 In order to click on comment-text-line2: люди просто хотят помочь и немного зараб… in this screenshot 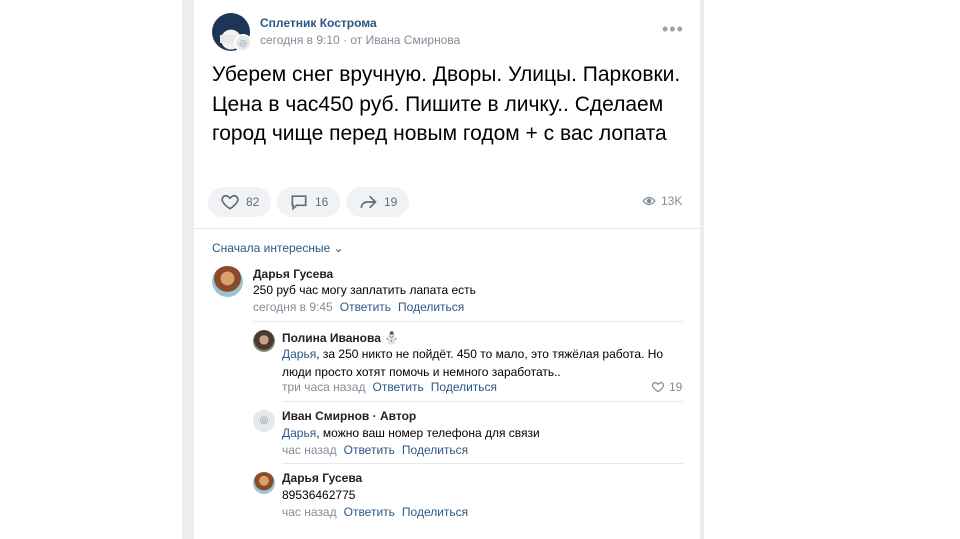, I will do `click(421, 372)`.